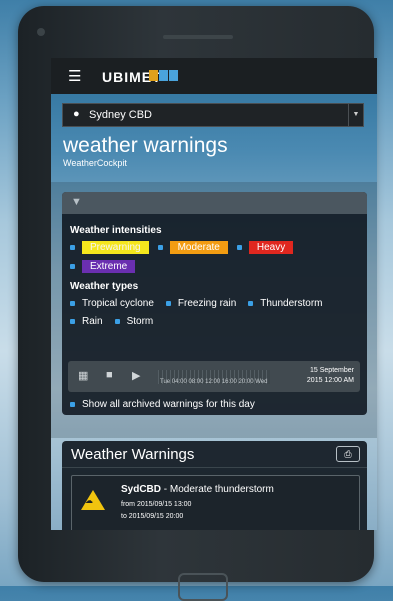 This screenshot has width=393, height=601. Describe the element at coordinates (152, 516) in the screenshot. I see `warning-to: to 2015/09/15 20:00` at that location.